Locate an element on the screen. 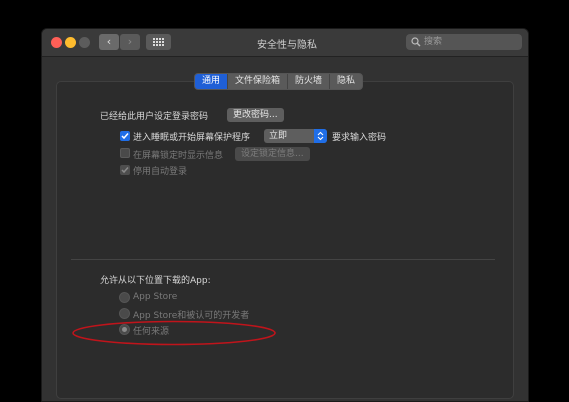  grid-icon is located at coordinates (158, 42).